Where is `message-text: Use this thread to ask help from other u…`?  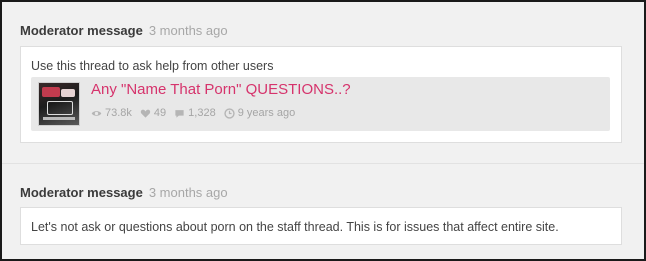
message-text: Use this thread to ask help from other u… is located at coordinates (152, 66).